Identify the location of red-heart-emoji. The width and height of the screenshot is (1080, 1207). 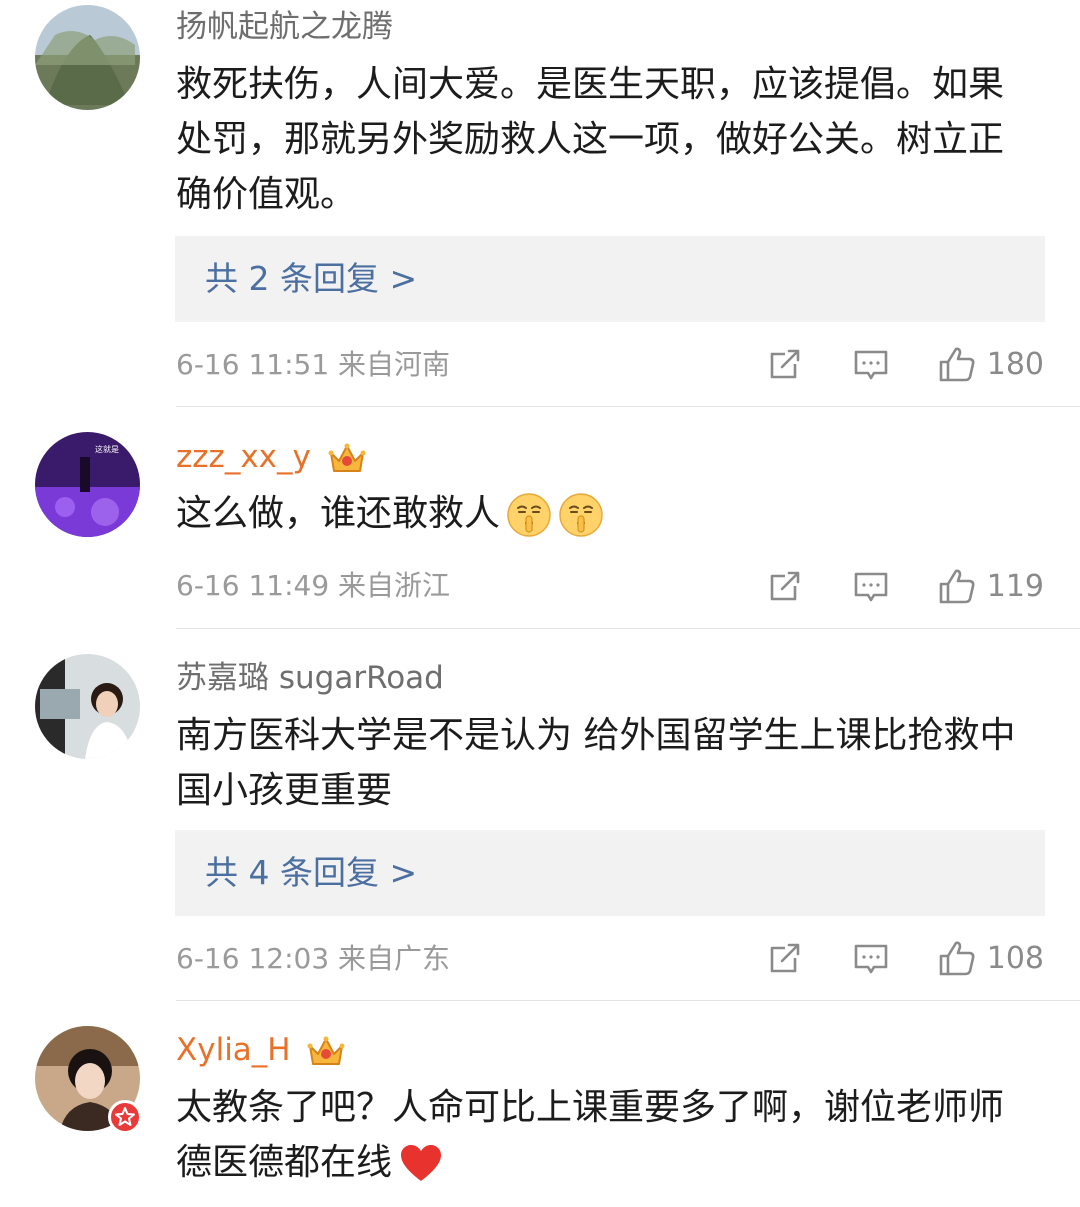
(421, 1163).